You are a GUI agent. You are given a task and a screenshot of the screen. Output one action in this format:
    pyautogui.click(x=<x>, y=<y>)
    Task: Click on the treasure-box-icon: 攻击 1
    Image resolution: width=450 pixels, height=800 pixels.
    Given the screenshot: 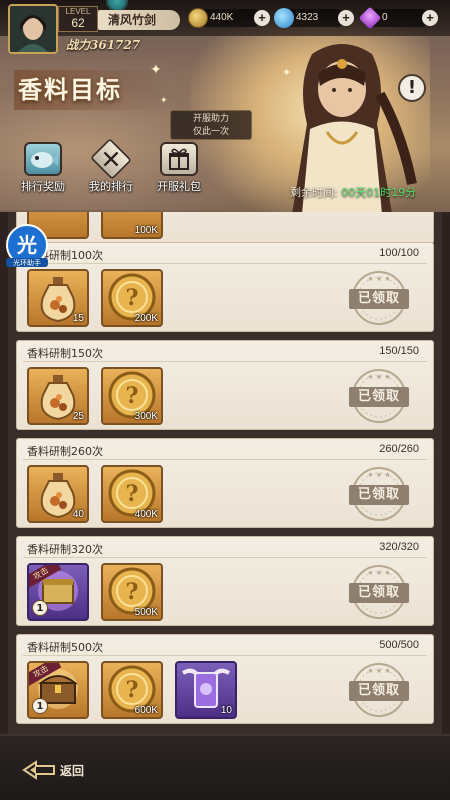 What is the action you would take?
    pyautogui.click(x=58, y=592)
    